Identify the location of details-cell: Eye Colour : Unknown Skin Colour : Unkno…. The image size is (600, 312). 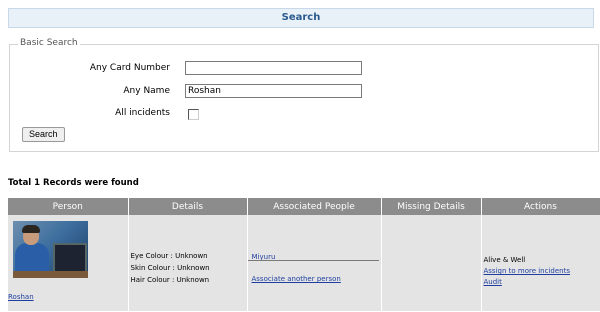
(188, 263).